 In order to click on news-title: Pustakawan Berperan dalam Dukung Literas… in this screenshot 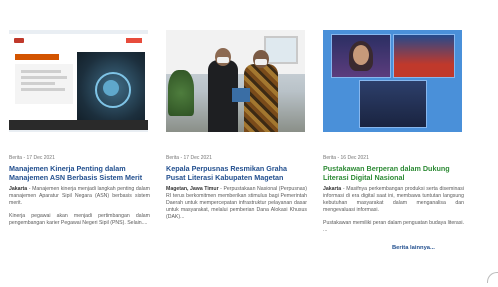, I will do `click(394, 173)`.